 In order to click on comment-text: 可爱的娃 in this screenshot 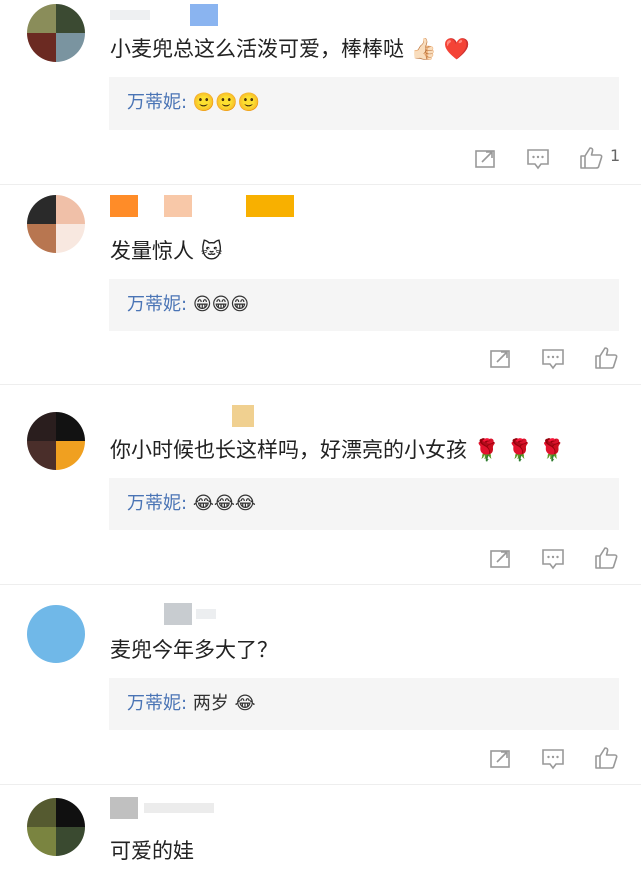, I will do `click(152, 851)`.